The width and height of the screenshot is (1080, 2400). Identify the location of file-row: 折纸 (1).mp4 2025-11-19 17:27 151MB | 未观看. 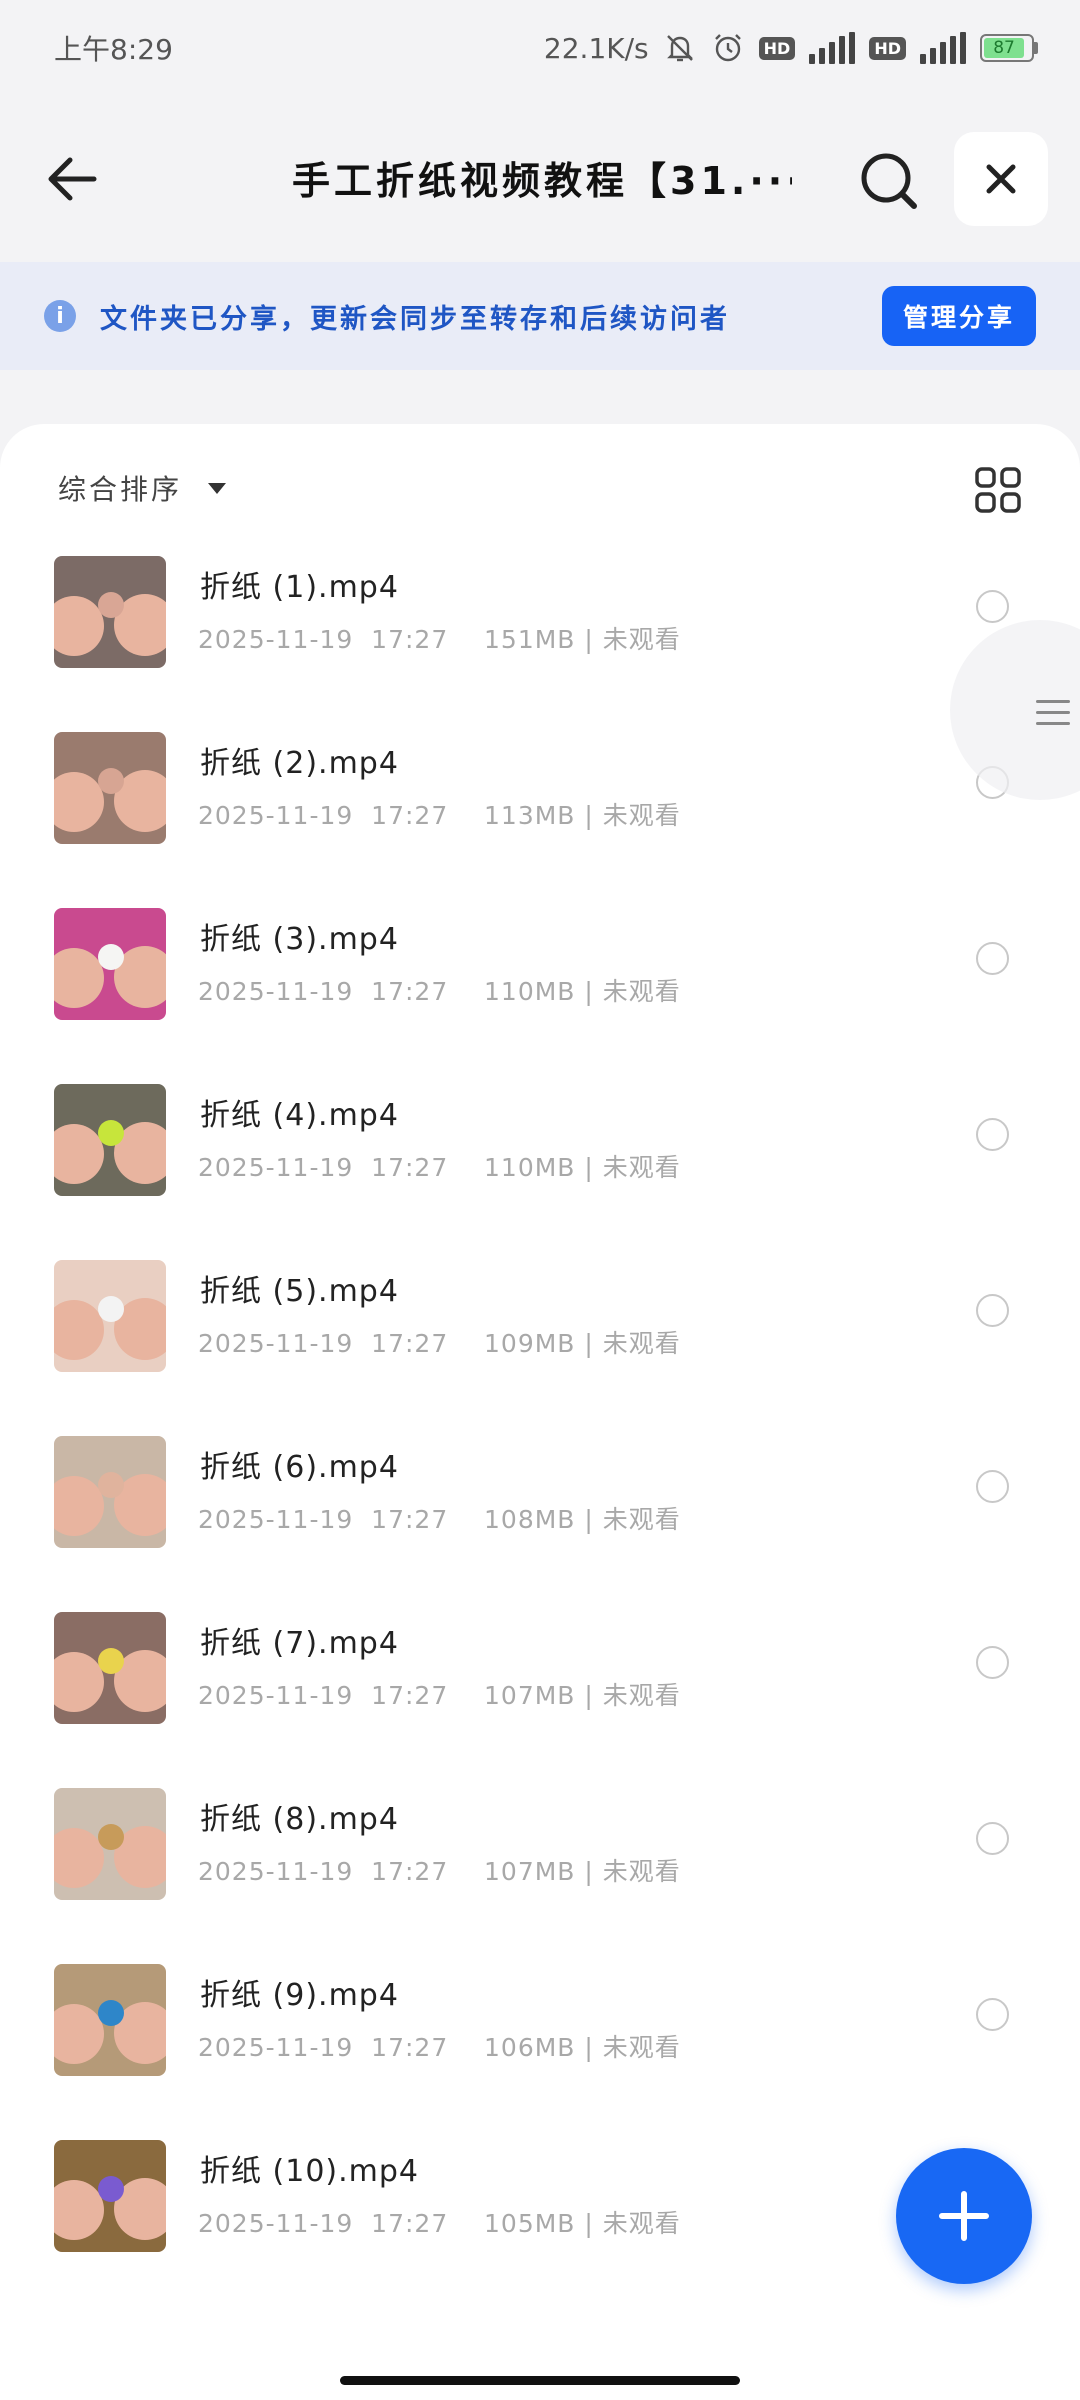
(540, 638).